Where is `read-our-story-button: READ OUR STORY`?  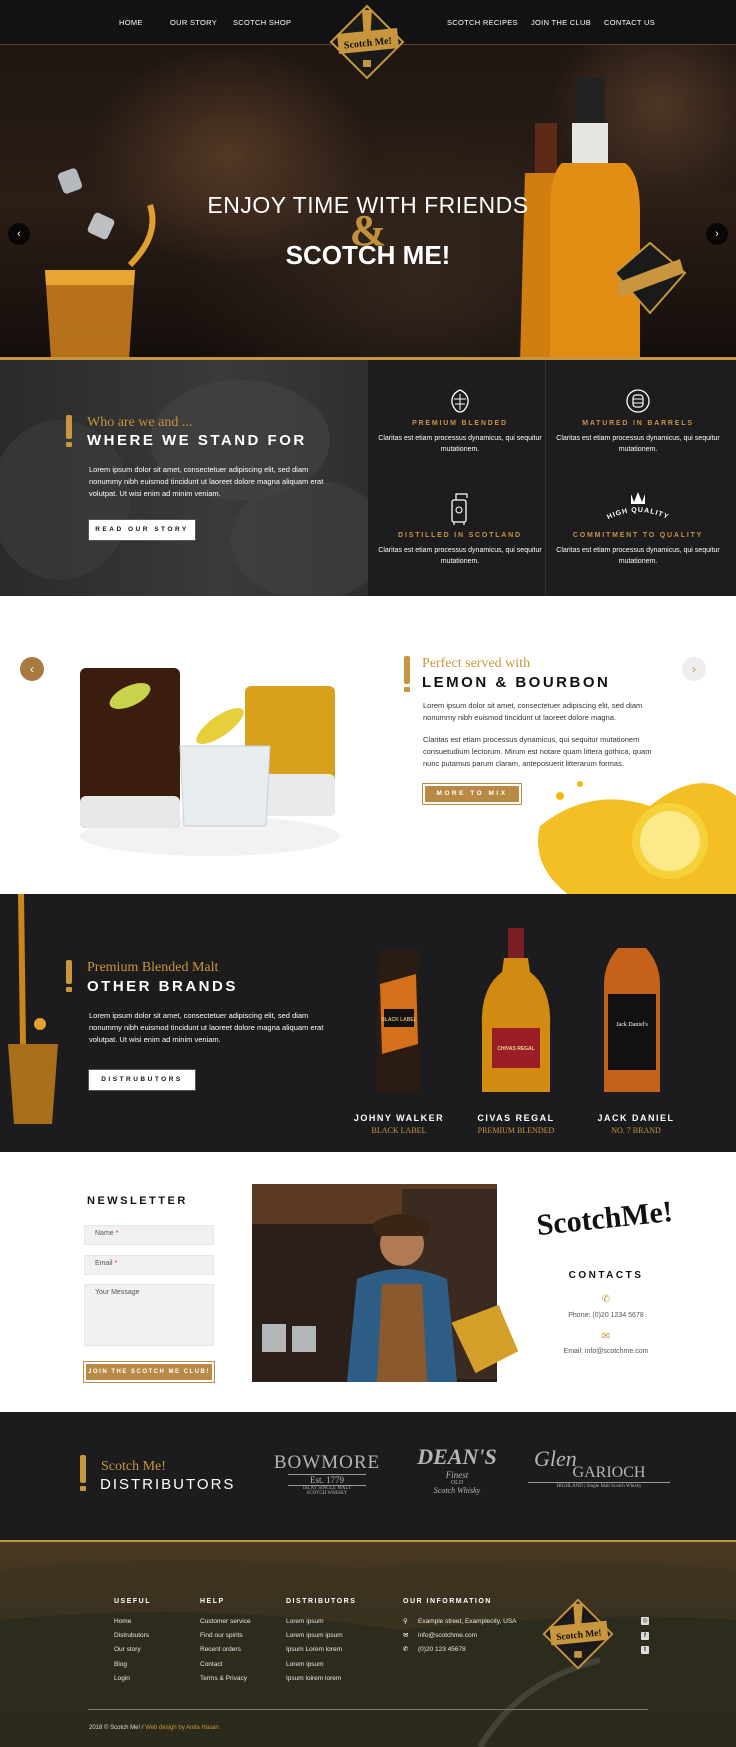 read-our-story-button: READ OUR STORY is located at coordinates (142, 530).